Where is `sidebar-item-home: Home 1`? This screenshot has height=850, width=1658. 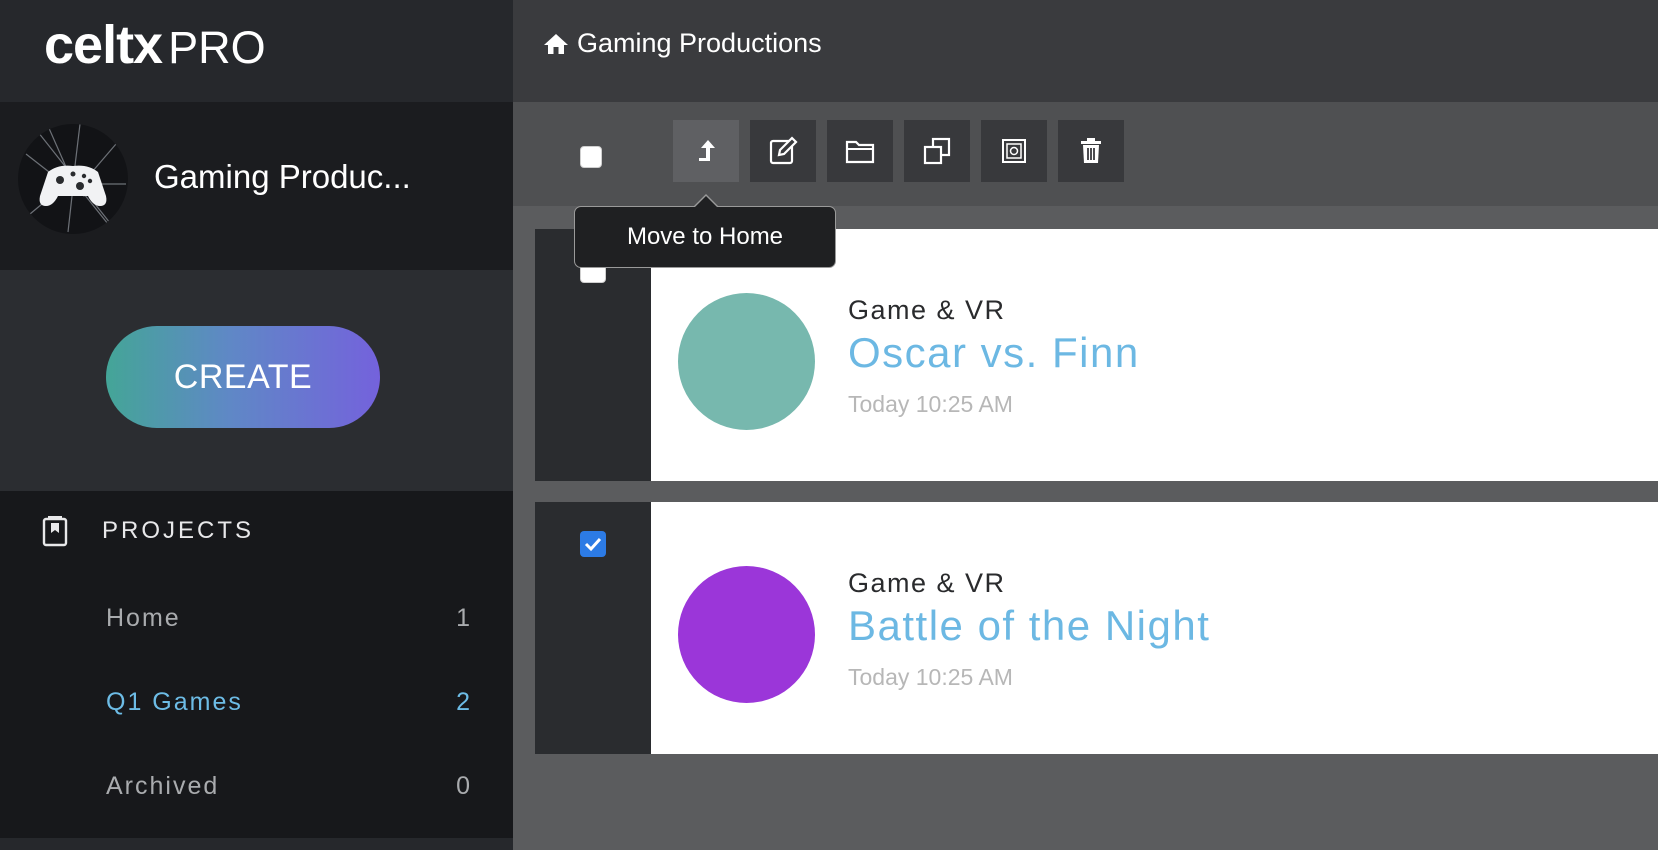 sidebar-item-home: Home 1 is located at coordinates (288, 618).